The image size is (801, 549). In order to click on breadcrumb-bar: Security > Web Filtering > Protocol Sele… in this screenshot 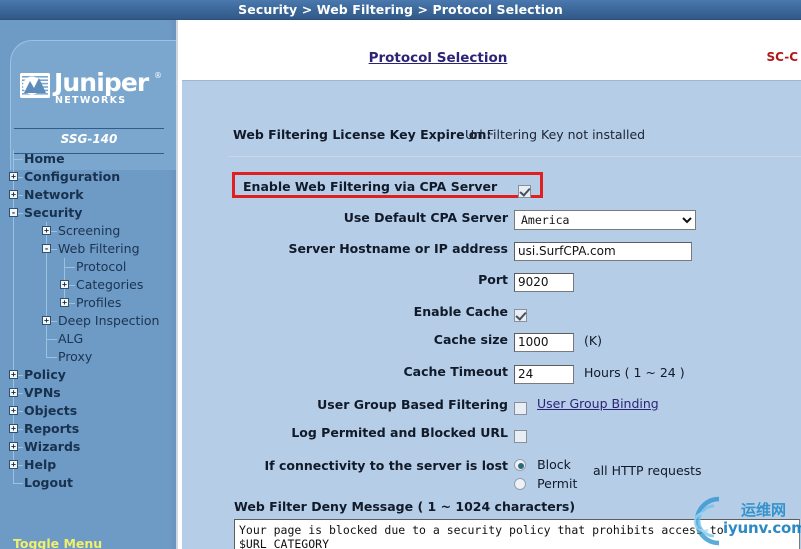, I will do `click(400, 10)`.